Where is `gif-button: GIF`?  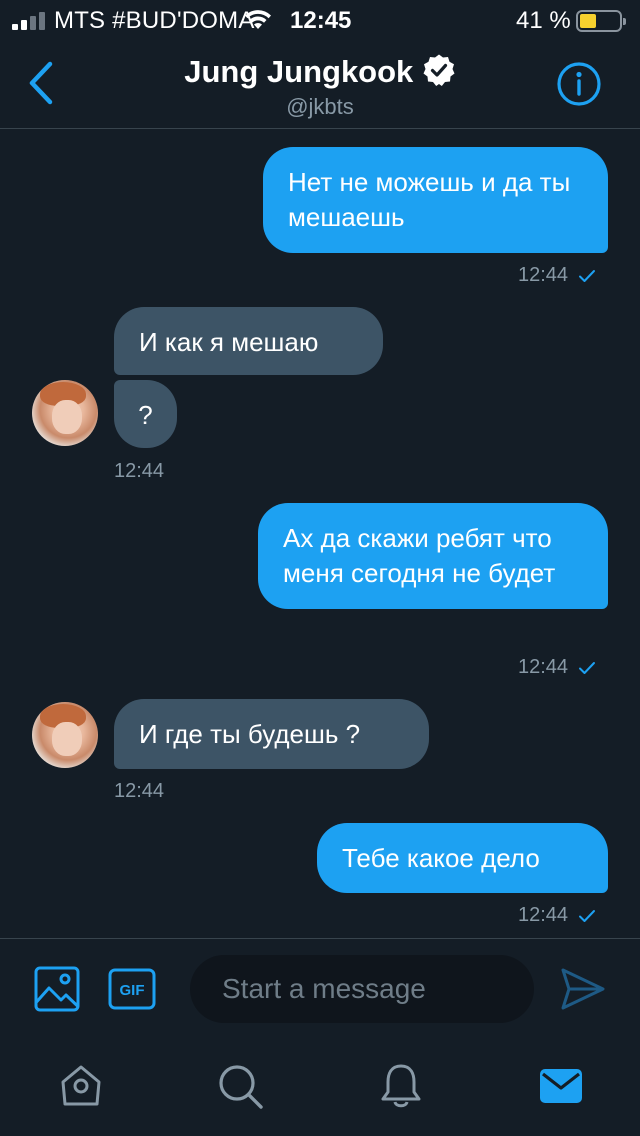 gif-button: GIF is located at coordinates (132, 989).